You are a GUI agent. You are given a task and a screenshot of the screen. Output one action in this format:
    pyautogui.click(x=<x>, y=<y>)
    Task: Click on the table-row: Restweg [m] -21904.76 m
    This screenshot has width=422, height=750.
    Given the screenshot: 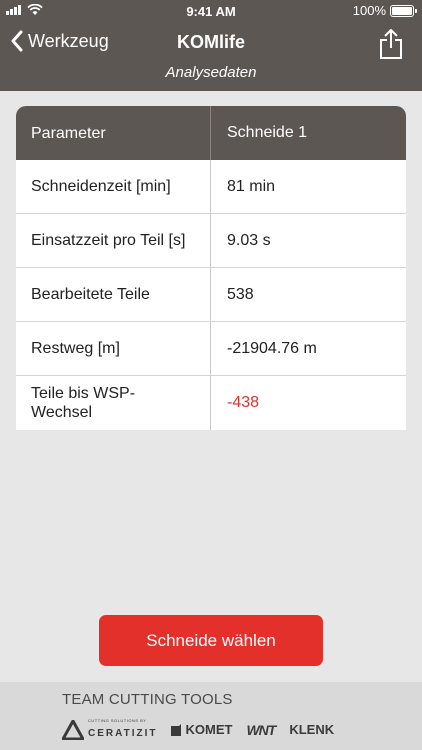 What is the action you would take?
    pyautogui.click(x=211, y=349)
    